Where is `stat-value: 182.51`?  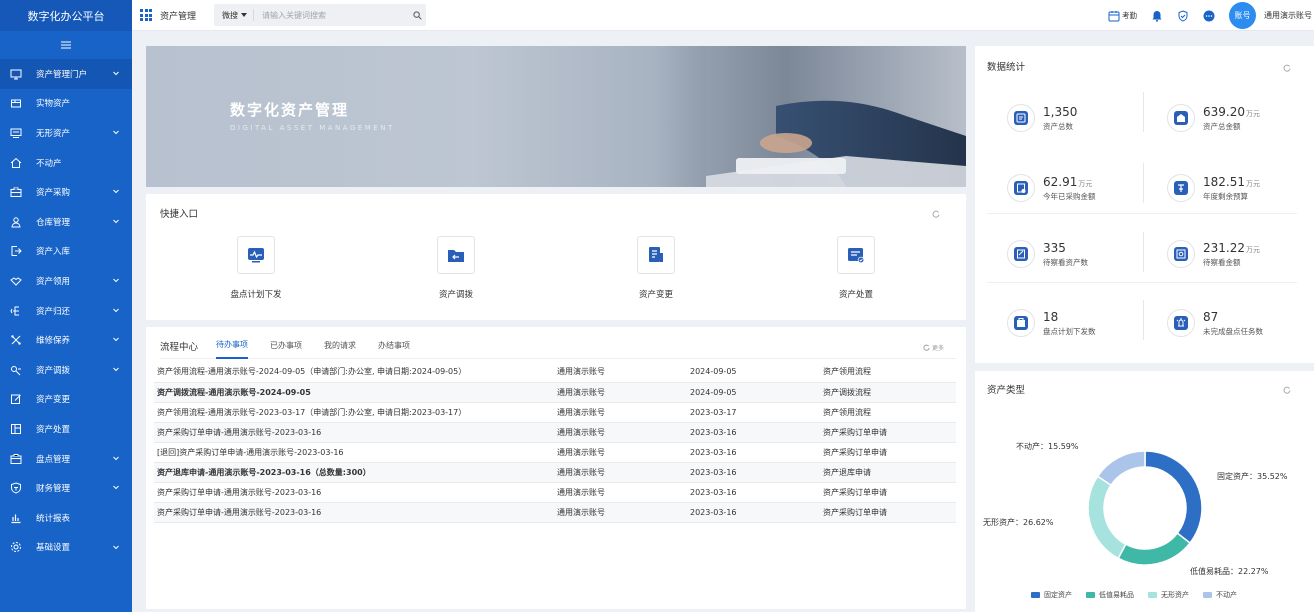 stat-value: 182.51 is located at coordinates (1224, 181).